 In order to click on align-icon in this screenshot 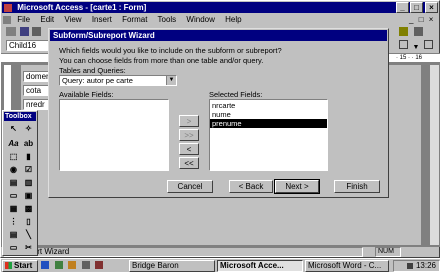, I will do `click(403, 44)`.